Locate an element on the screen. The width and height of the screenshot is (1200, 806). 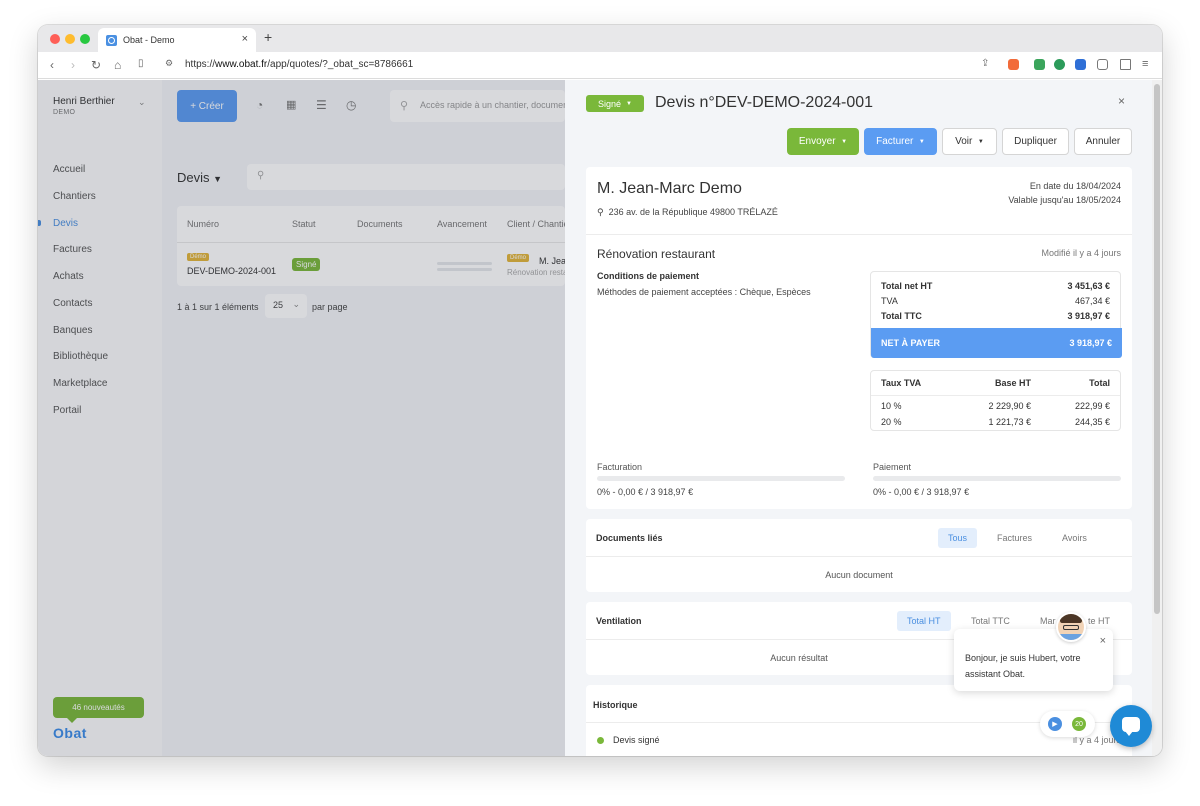
back-icon: ‹ is located at coordinates (52, 65).